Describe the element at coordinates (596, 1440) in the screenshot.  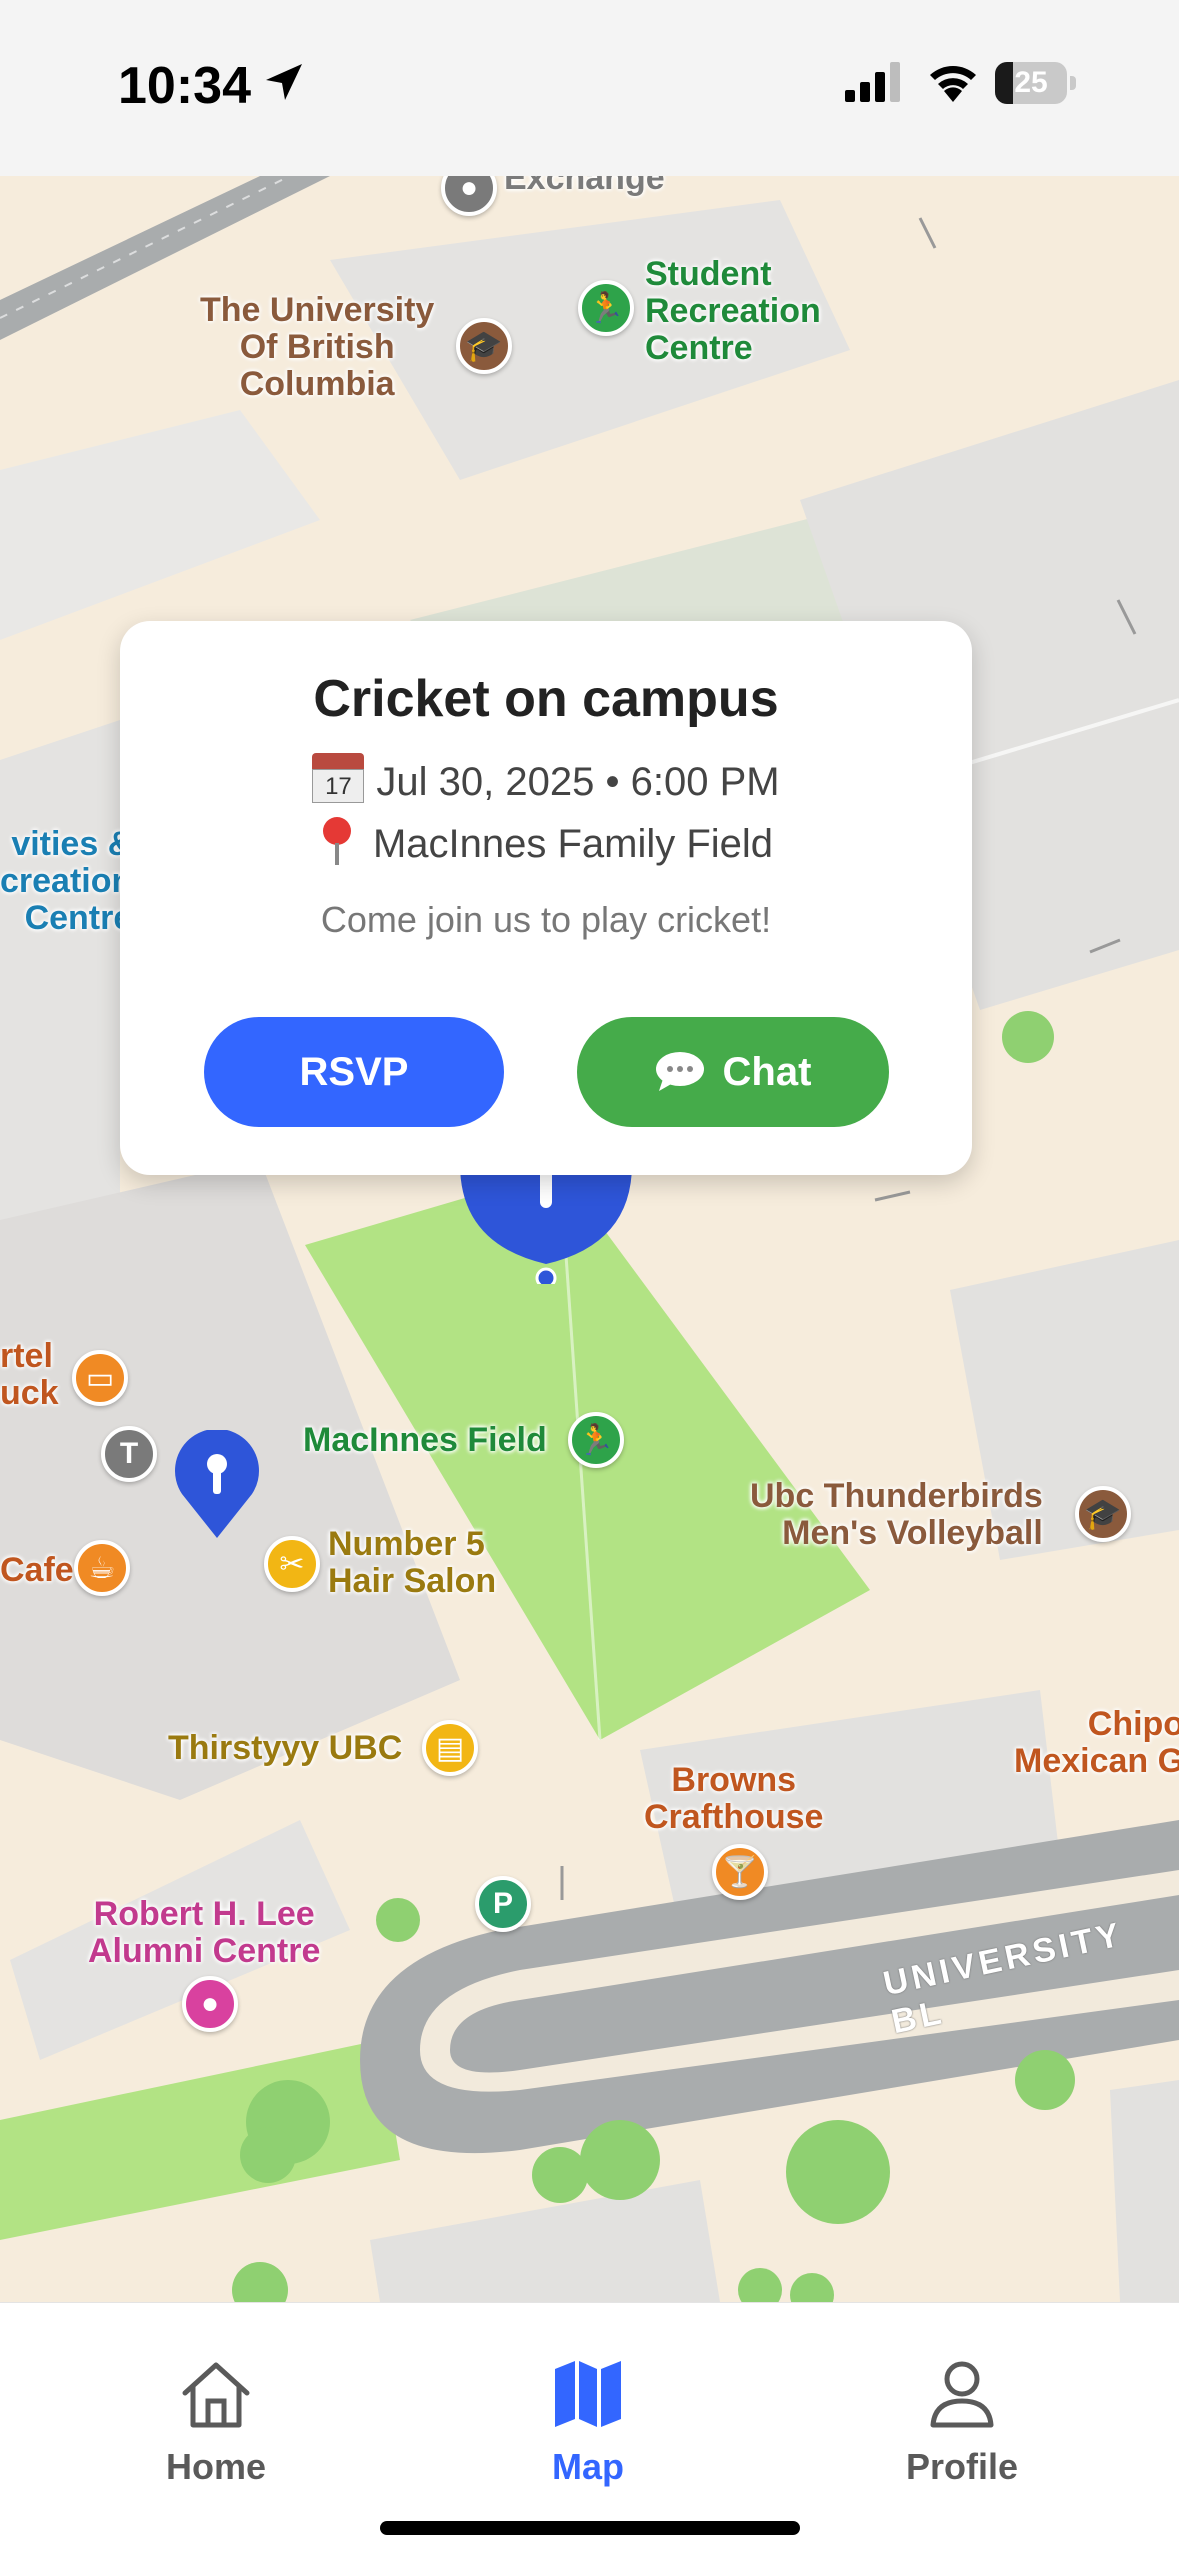
I see `sports-field-icon: 🏃` at that location.